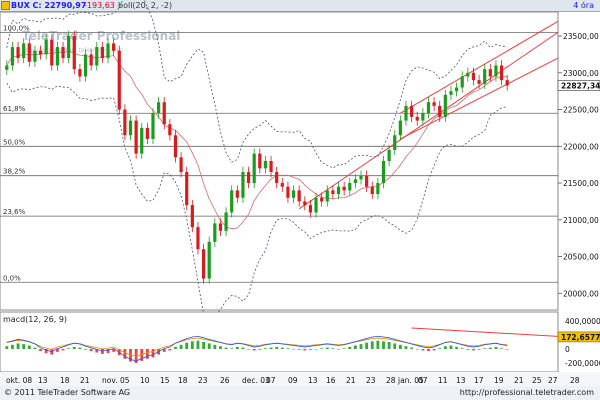  Describe the element at coordinates (499, 380) in the screenshot. I see `time-tick-label: 19` at that location.